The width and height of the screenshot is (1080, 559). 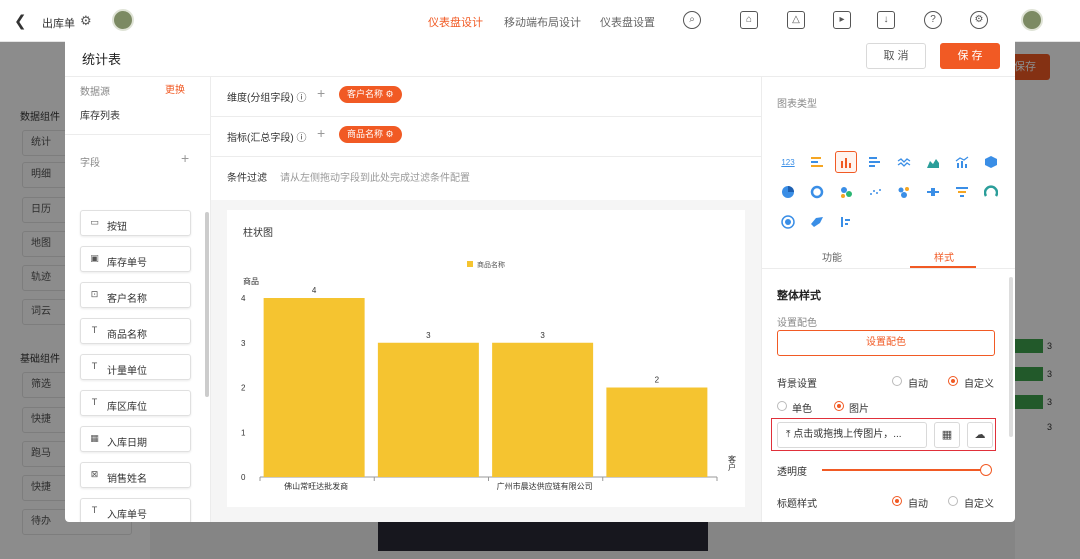 What do you see at coordinates (832, 256) in the screenshot?
I see `tab-function: 功能` at bounding box center [832, 256].